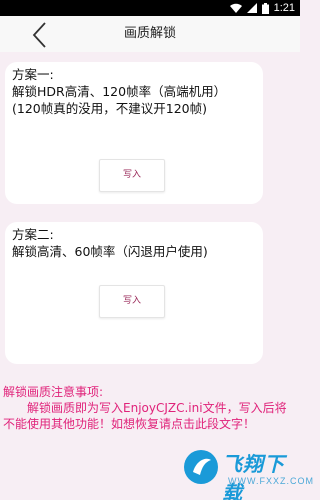 The width and height of the screenshot is (320, 500). I want to click on watermark-url: WWW.FXXZ.COM, so click(271, 481).